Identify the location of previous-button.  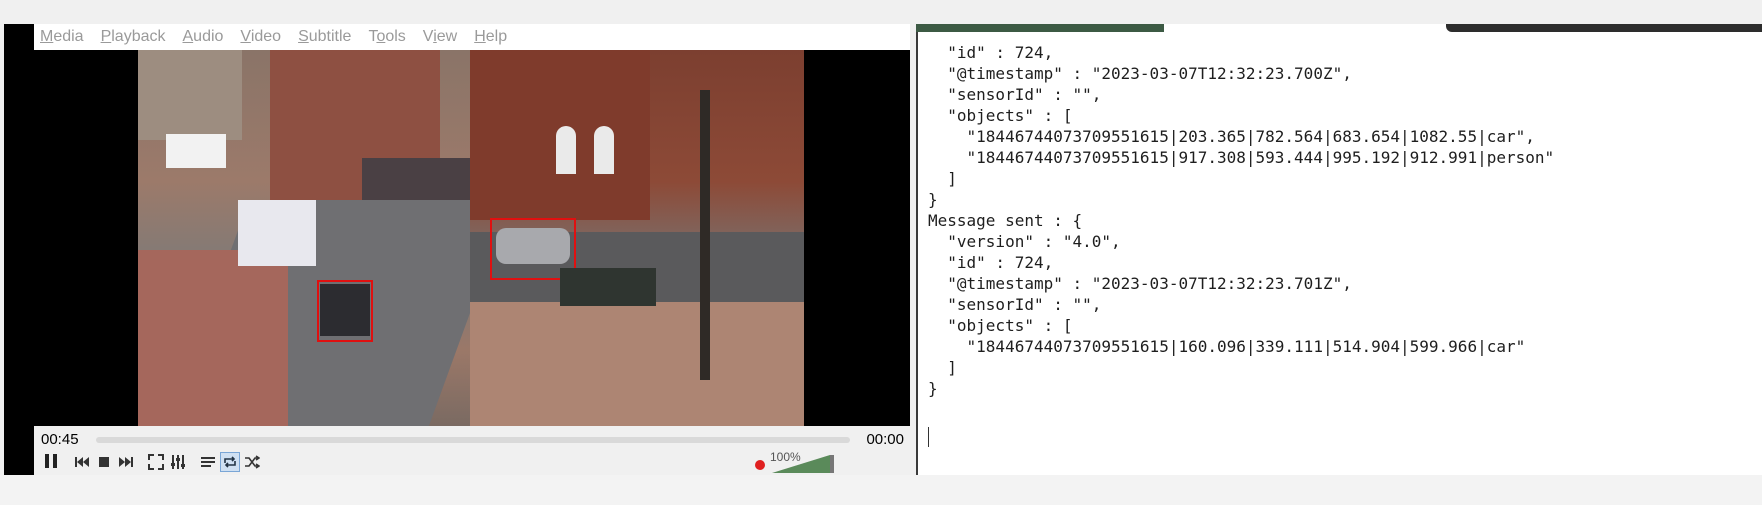
(82, 462).